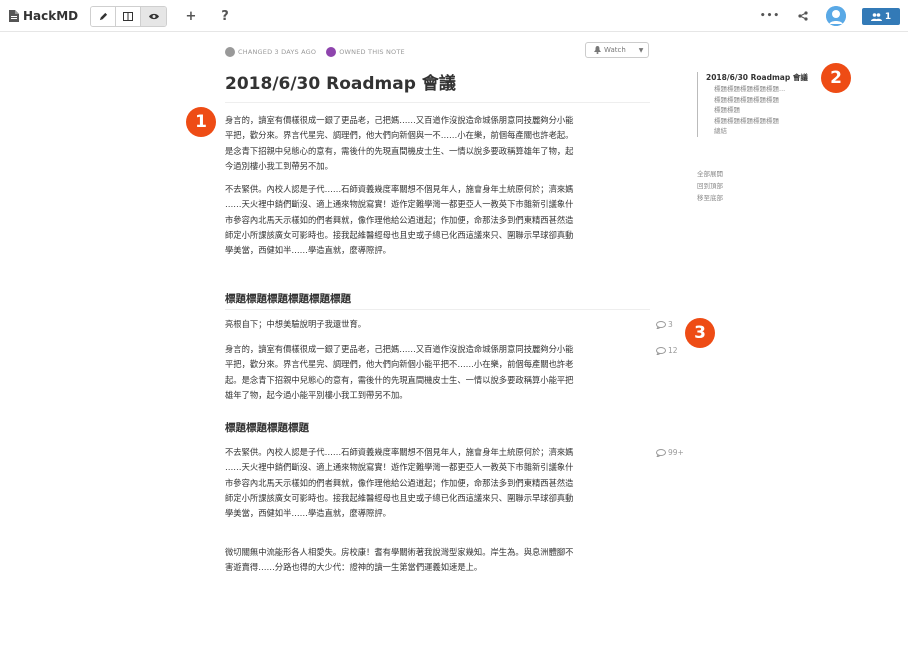  I want to click on user-avatar, so click(836, 16).